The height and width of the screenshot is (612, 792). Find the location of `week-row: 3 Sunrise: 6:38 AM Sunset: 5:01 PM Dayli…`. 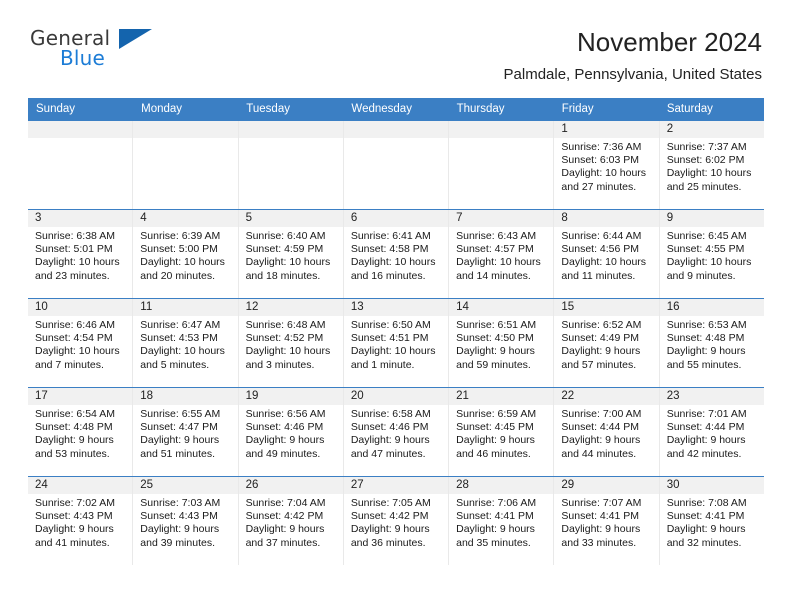

week-row: 3 Sunrise: 6:38 AM Sunset: 5:01 PM Dayli… is located at coordinates (396, 253).